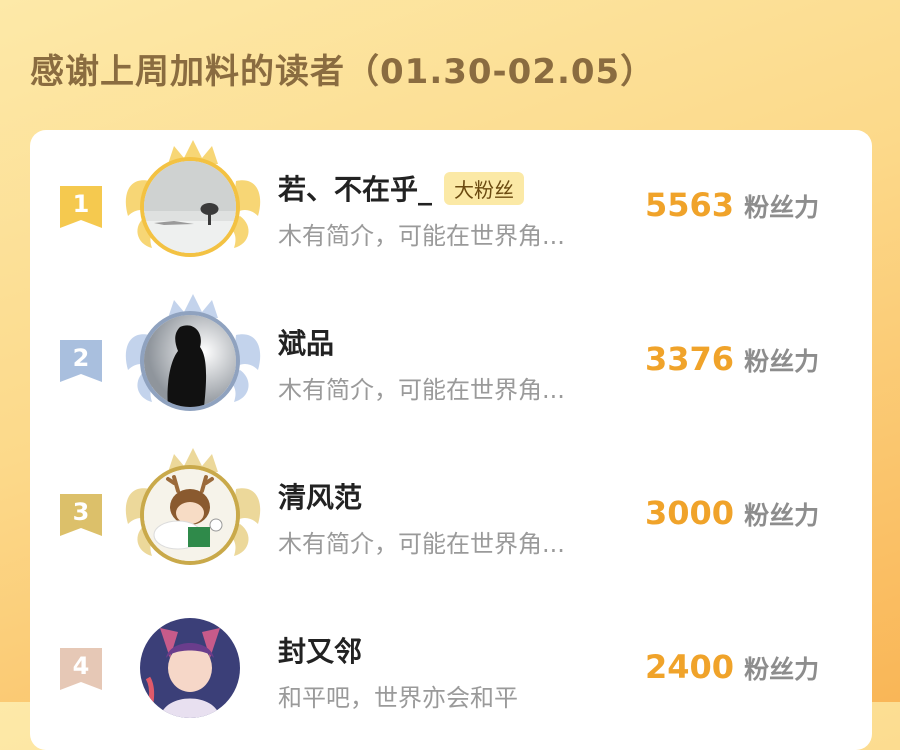  Describe the element at coordinates (484, 188) in the screenshot. I see `fan-level-badge: 大粉丝` at that location.